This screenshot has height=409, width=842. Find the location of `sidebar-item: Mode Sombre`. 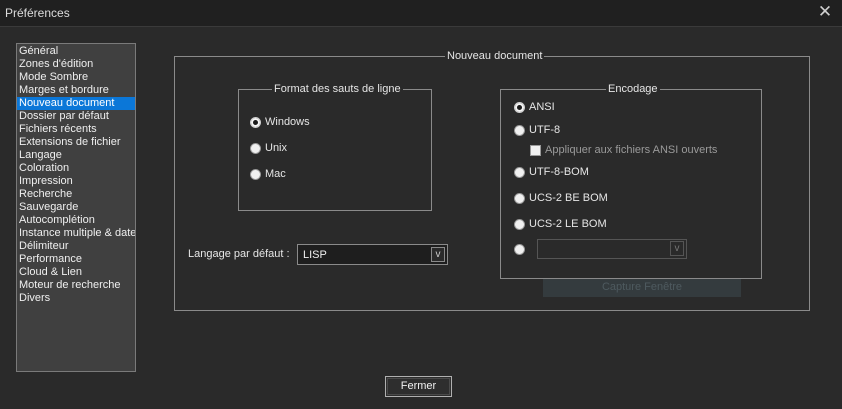

sidebar-item: Mode Sombre is located at coordinates (76, 77).